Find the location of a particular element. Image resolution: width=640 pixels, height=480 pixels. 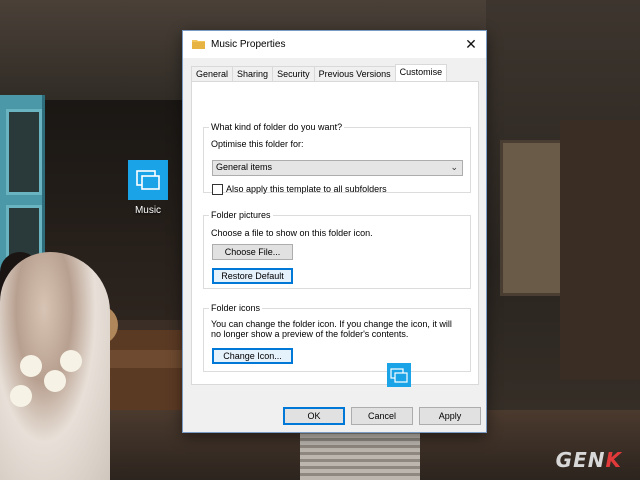

folder-type-legend: What kind of folder do you want? is located at coordinates (277, 127).